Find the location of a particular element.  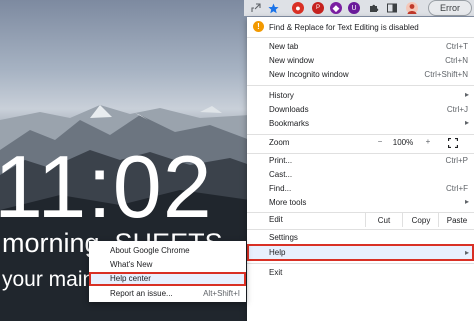

menu-item-print: Print... Ctrl+P is located at coordinates (360, 161).